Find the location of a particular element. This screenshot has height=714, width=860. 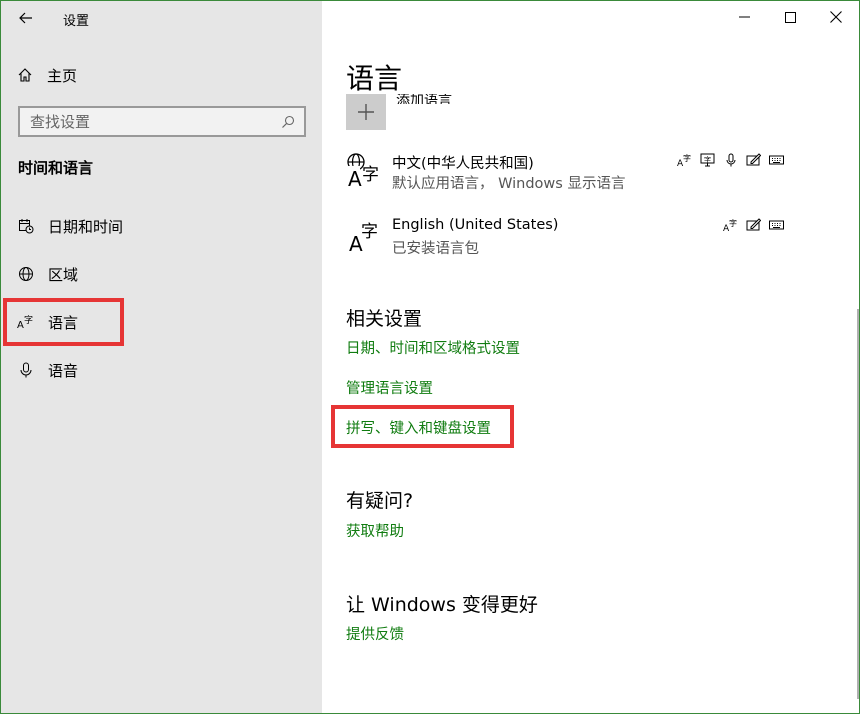

section-title: 时间和语言 is located at coordinates (56, 168).